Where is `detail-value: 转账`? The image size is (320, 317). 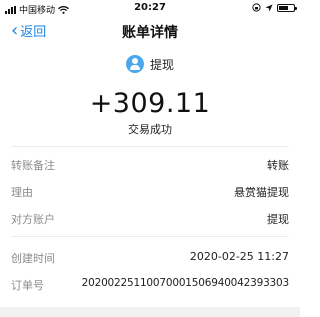 detail-value: 转账 is located at coordinates (278, 165).